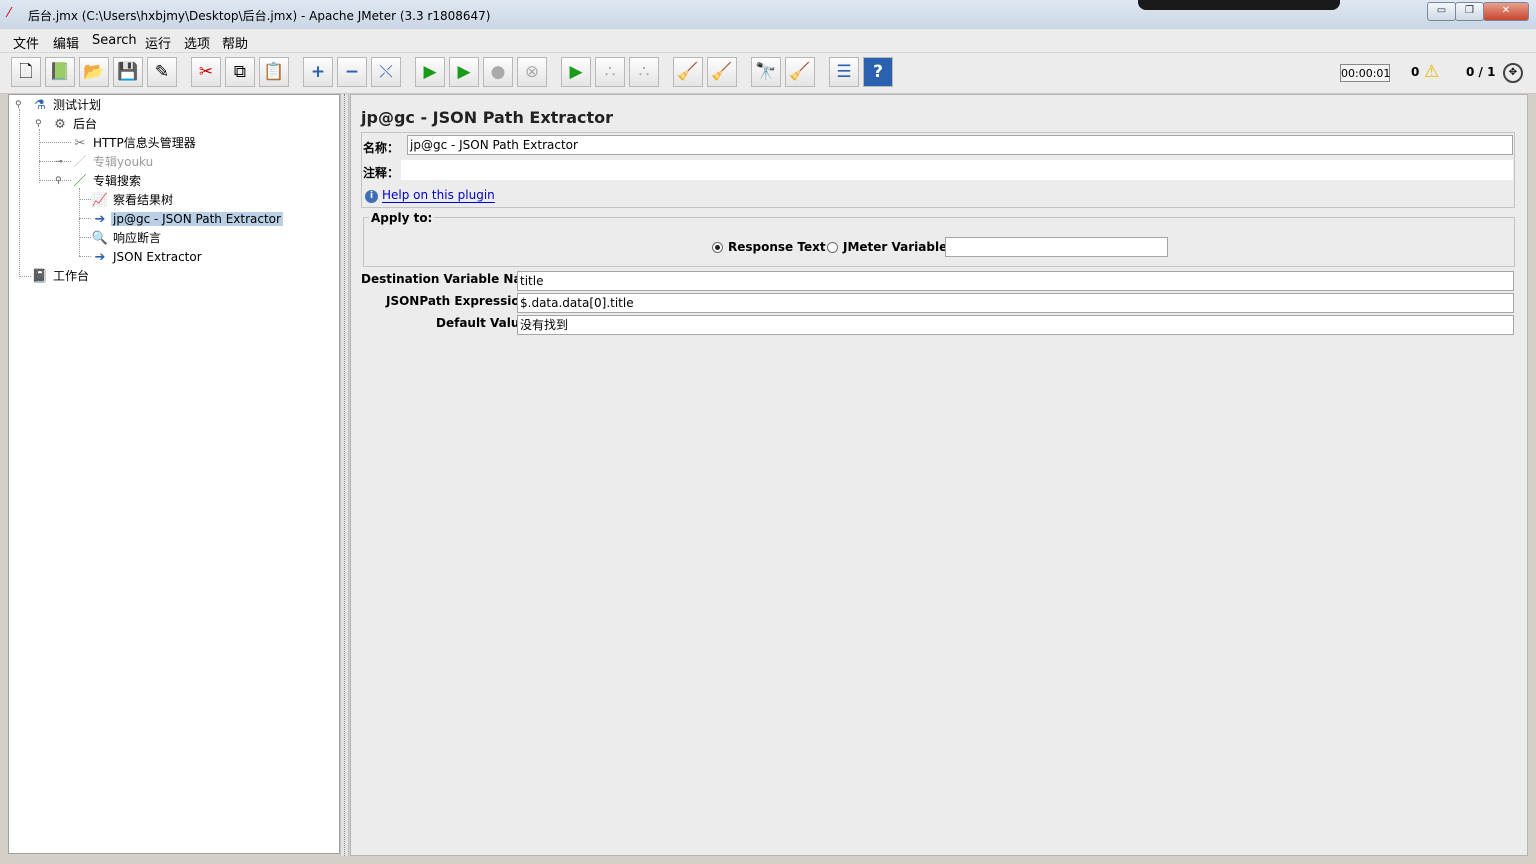  What do you see at coordinates (722, 72) in the screenshot?
I see `clear-all-button: 🧹` at bounding box center [722, 72].